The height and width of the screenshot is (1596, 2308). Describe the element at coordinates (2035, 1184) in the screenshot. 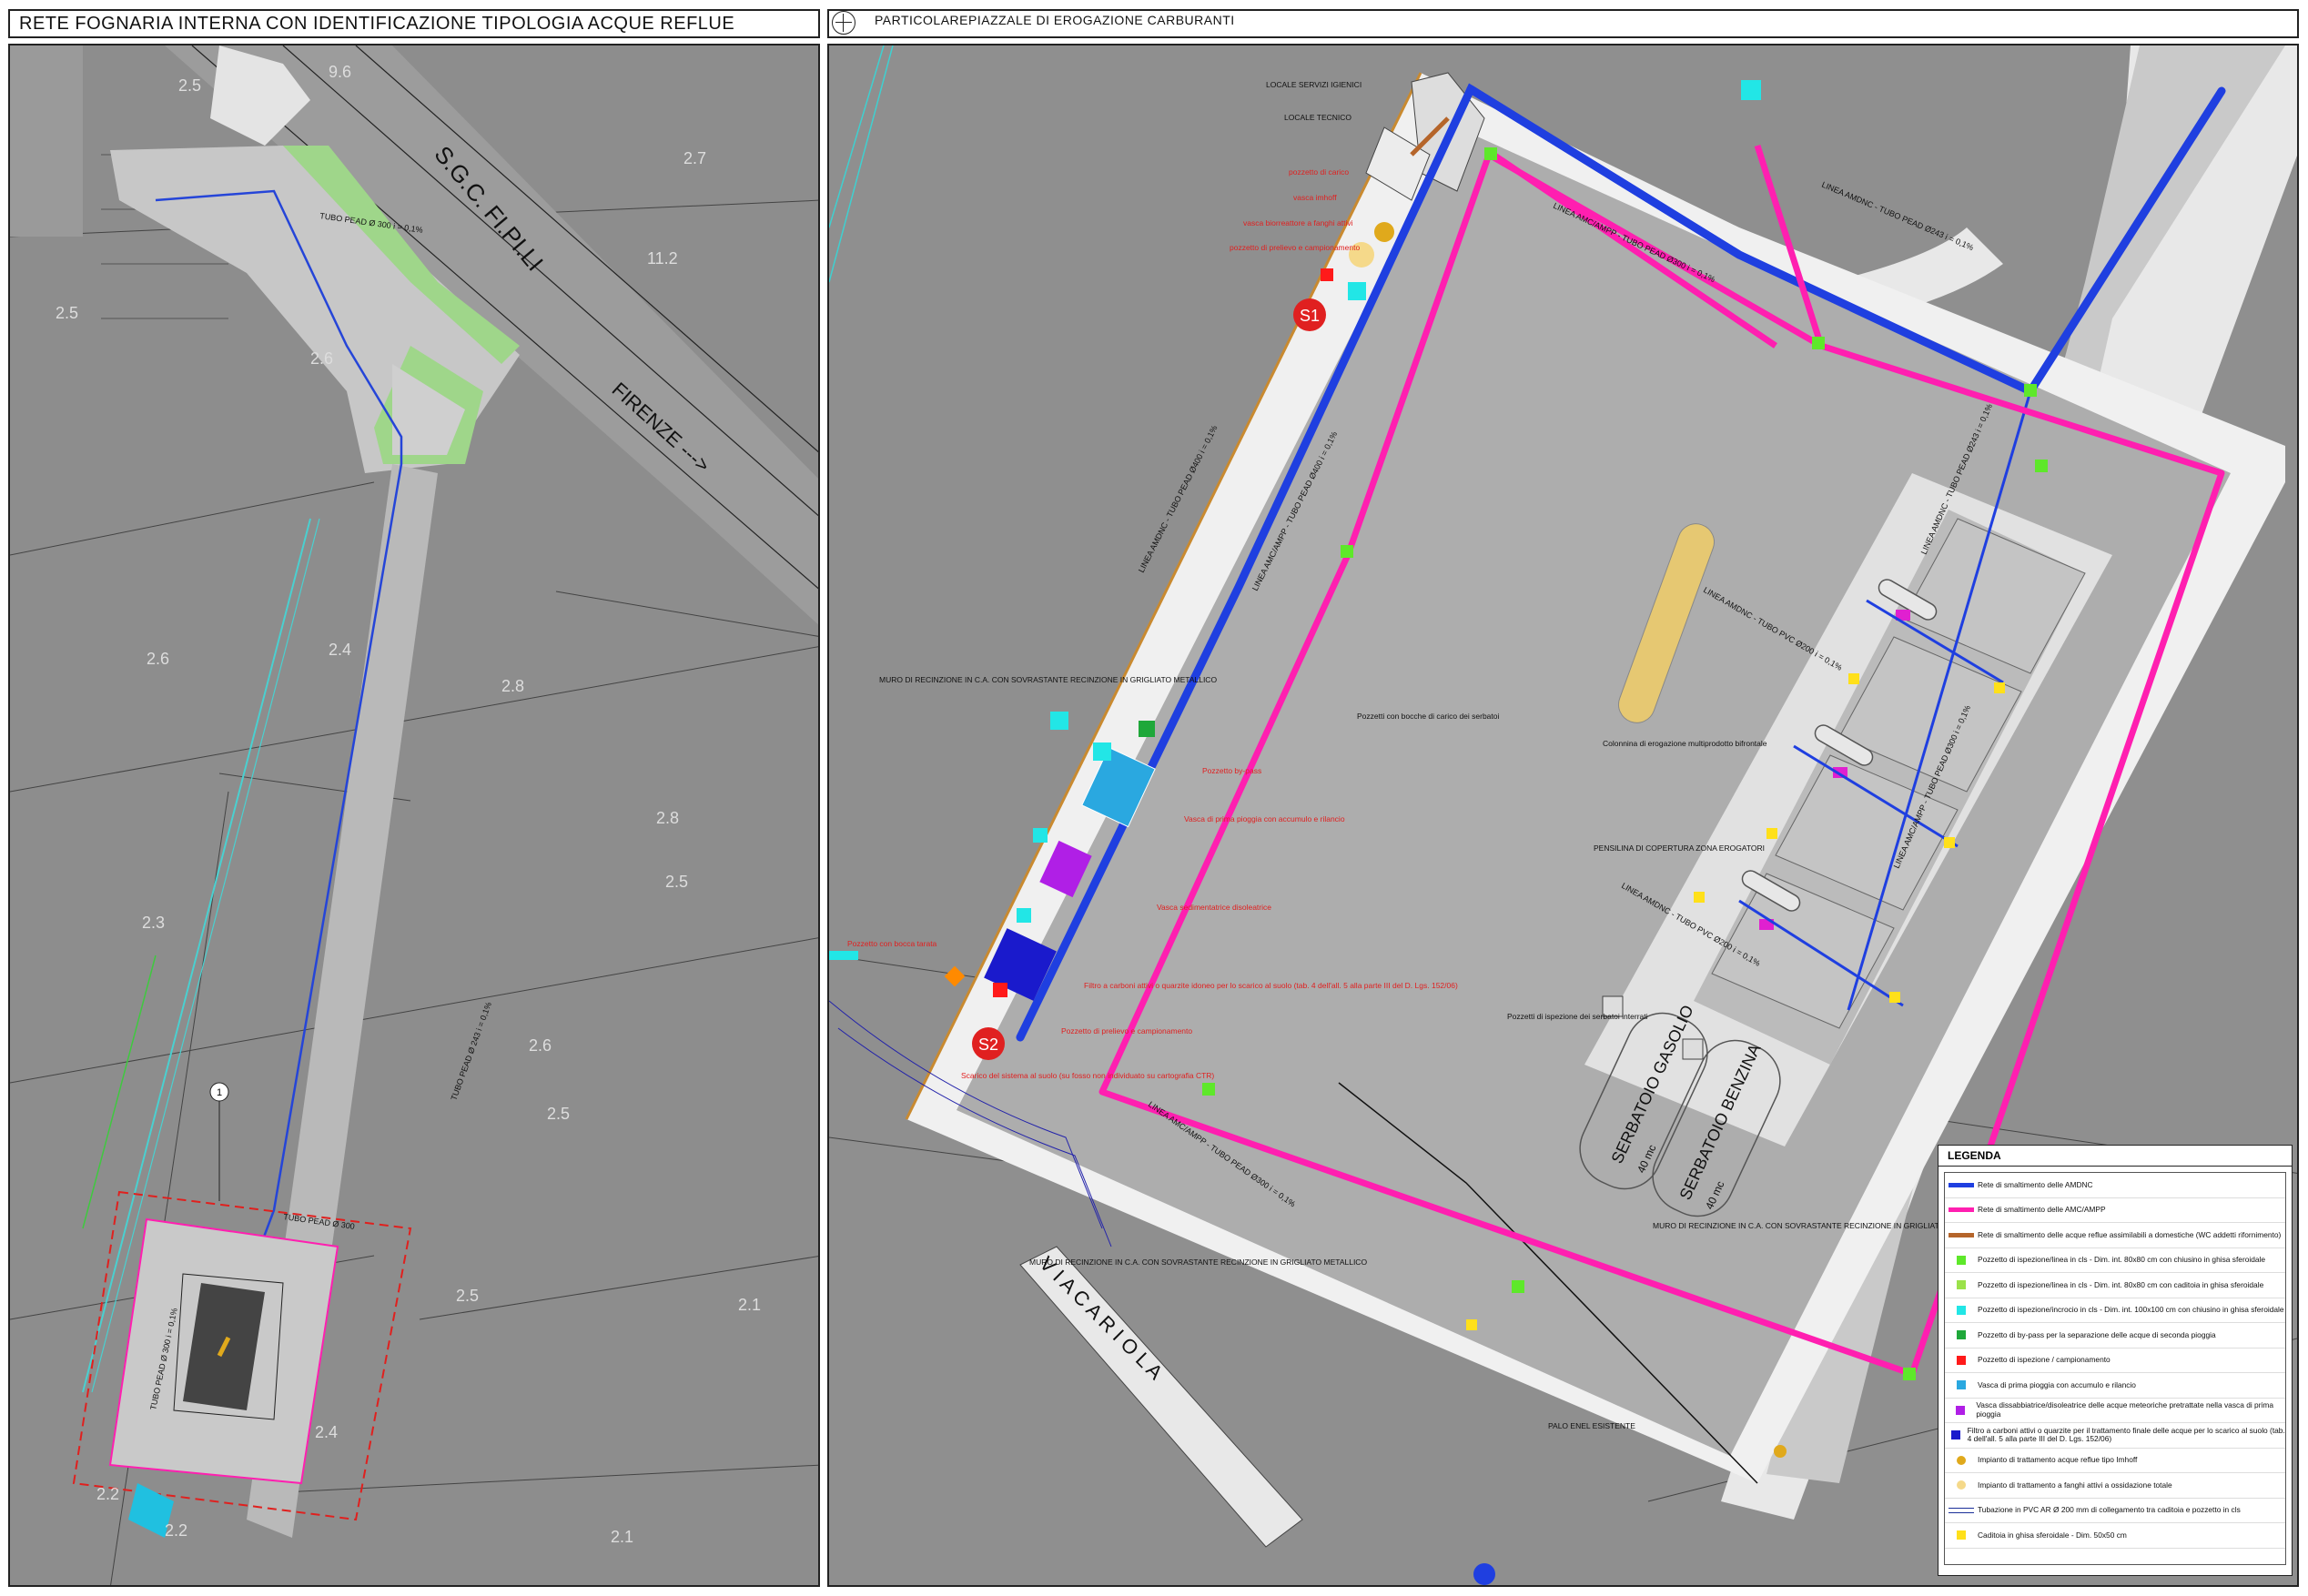

I see `legend-item-label: Rete di smaltimento delle AMDNC` at that location.